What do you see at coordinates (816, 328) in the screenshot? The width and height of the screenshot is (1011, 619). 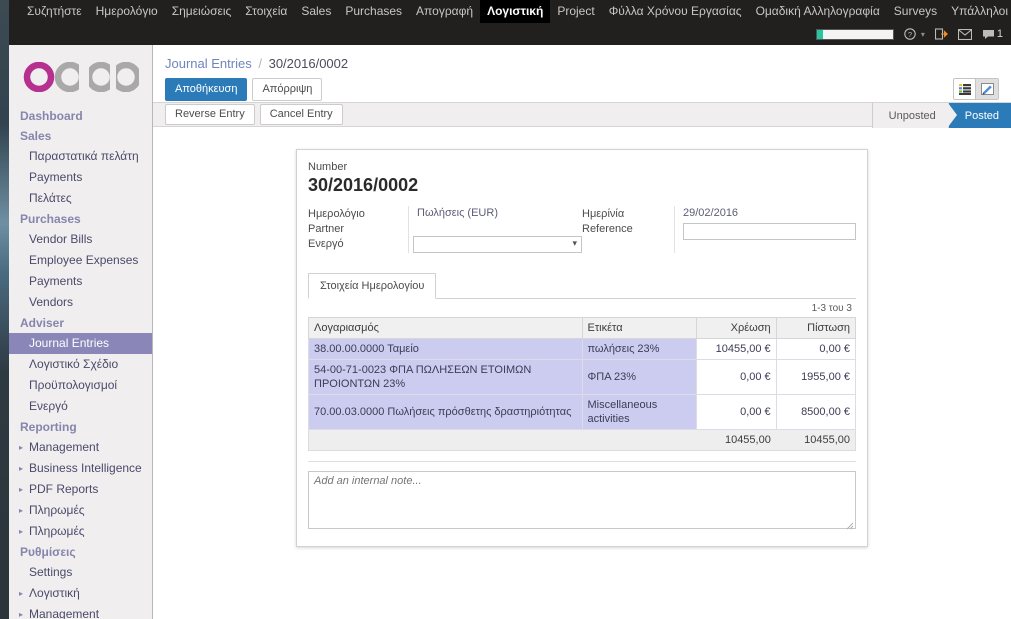 I see `column-header-credit: Πίστωση` at bounding box center [816, 328].